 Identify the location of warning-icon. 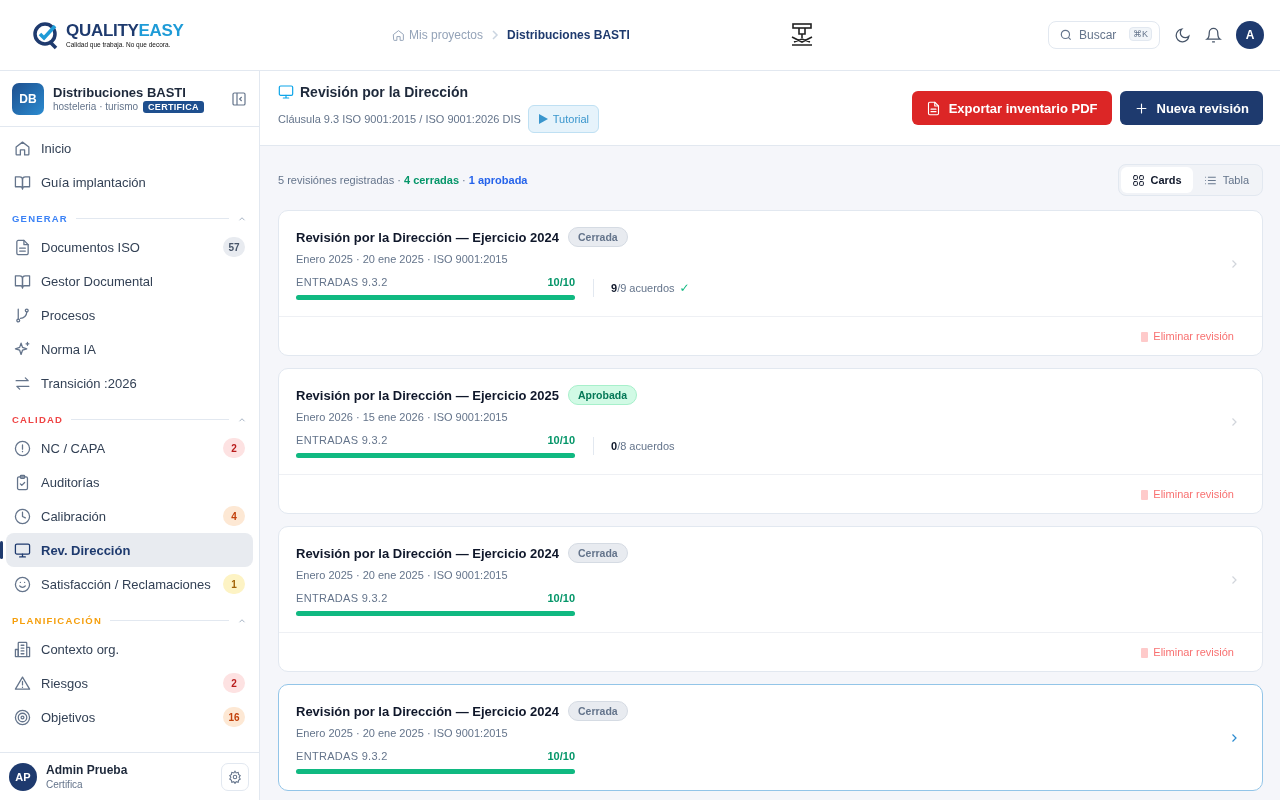
(22, 683).